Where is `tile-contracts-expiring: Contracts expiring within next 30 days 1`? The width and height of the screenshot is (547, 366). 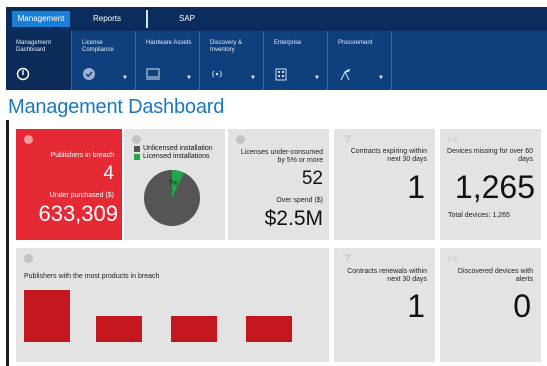
tile-contracts-expiring: Contracts expiring within next 30 days 1 is located at coordinates (384, 184).